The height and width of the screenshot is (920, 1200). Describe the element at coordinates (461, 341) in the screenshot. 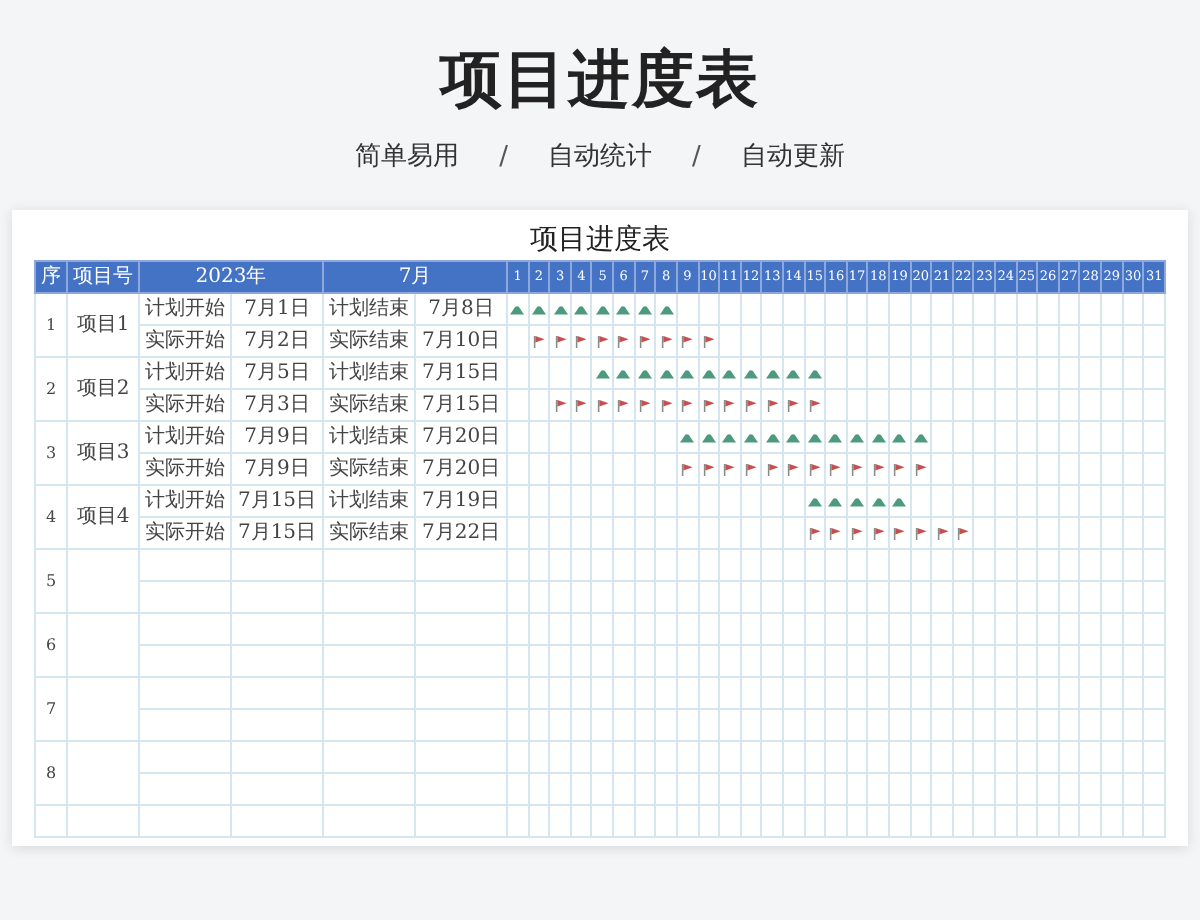

I see `end-date-cell: 7月10日` at that location.